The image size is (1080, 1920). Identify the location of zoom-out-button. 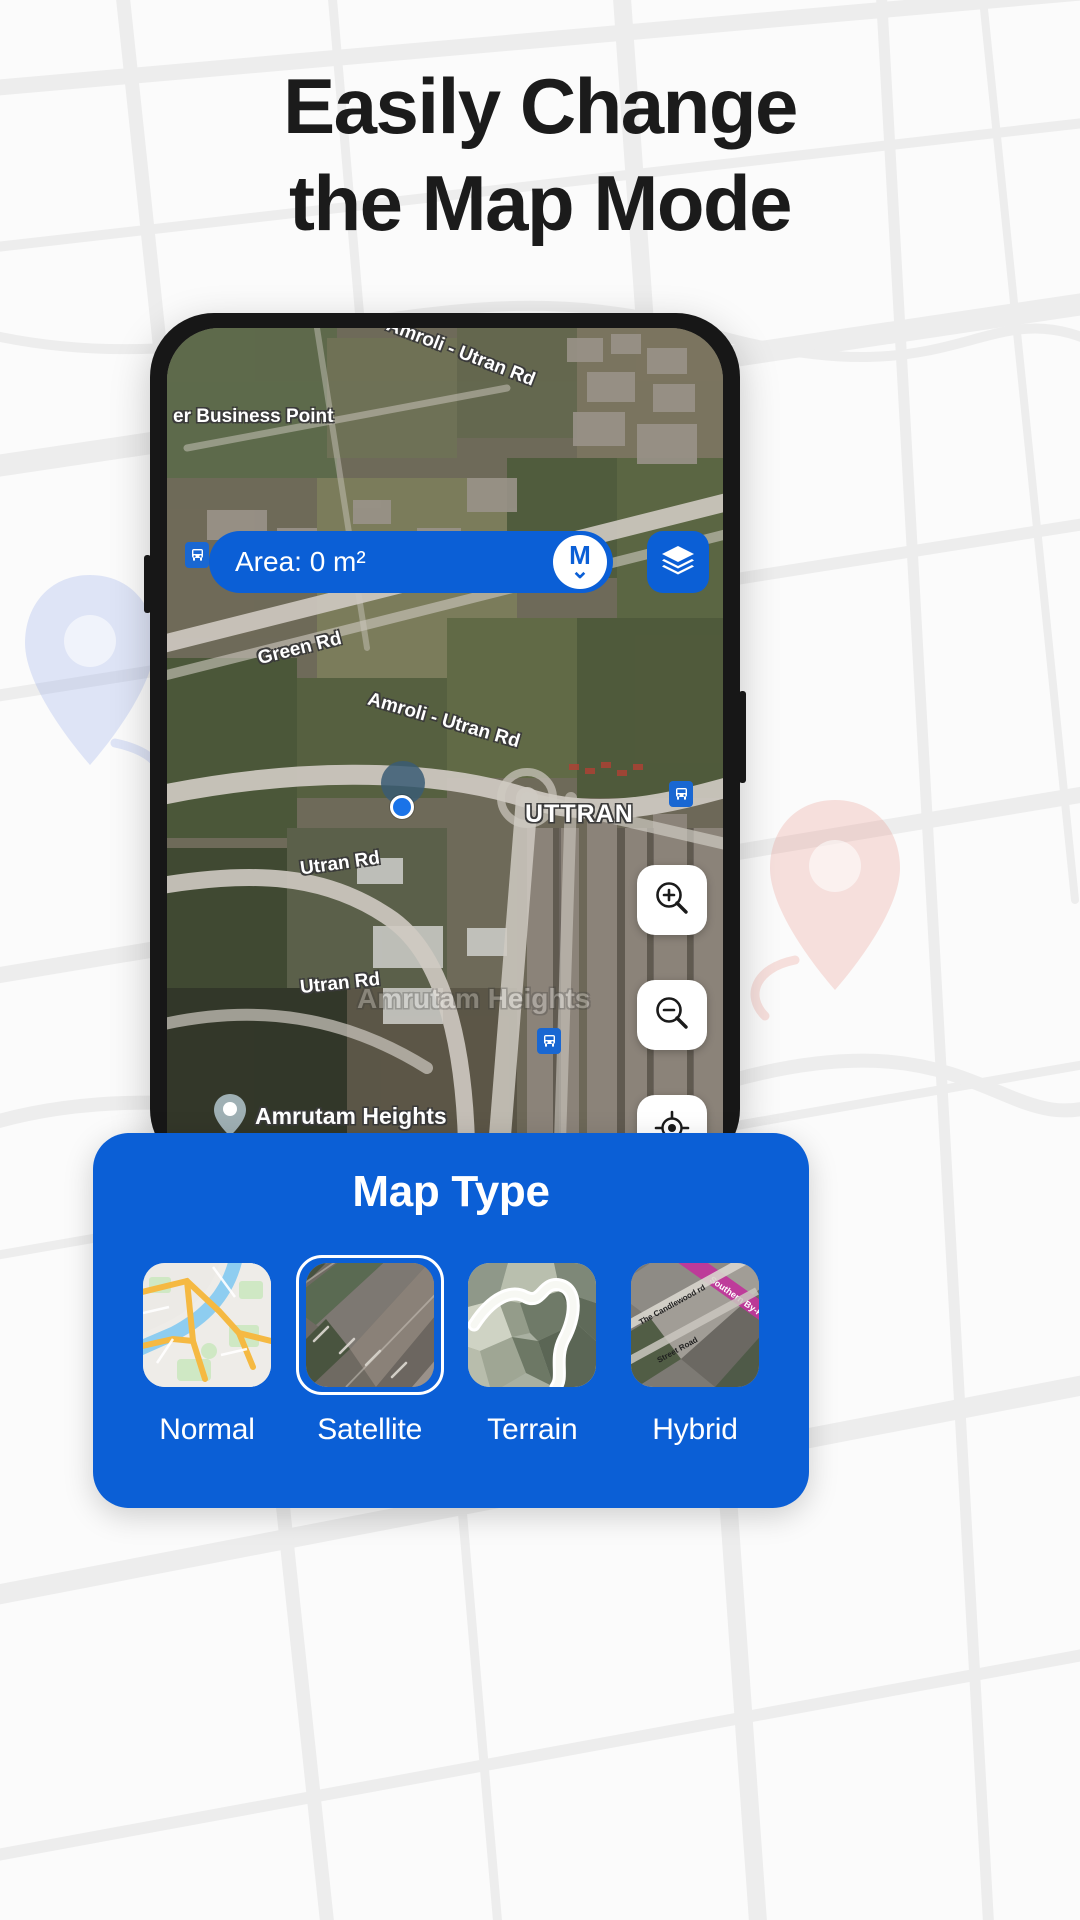
(672, 1015).